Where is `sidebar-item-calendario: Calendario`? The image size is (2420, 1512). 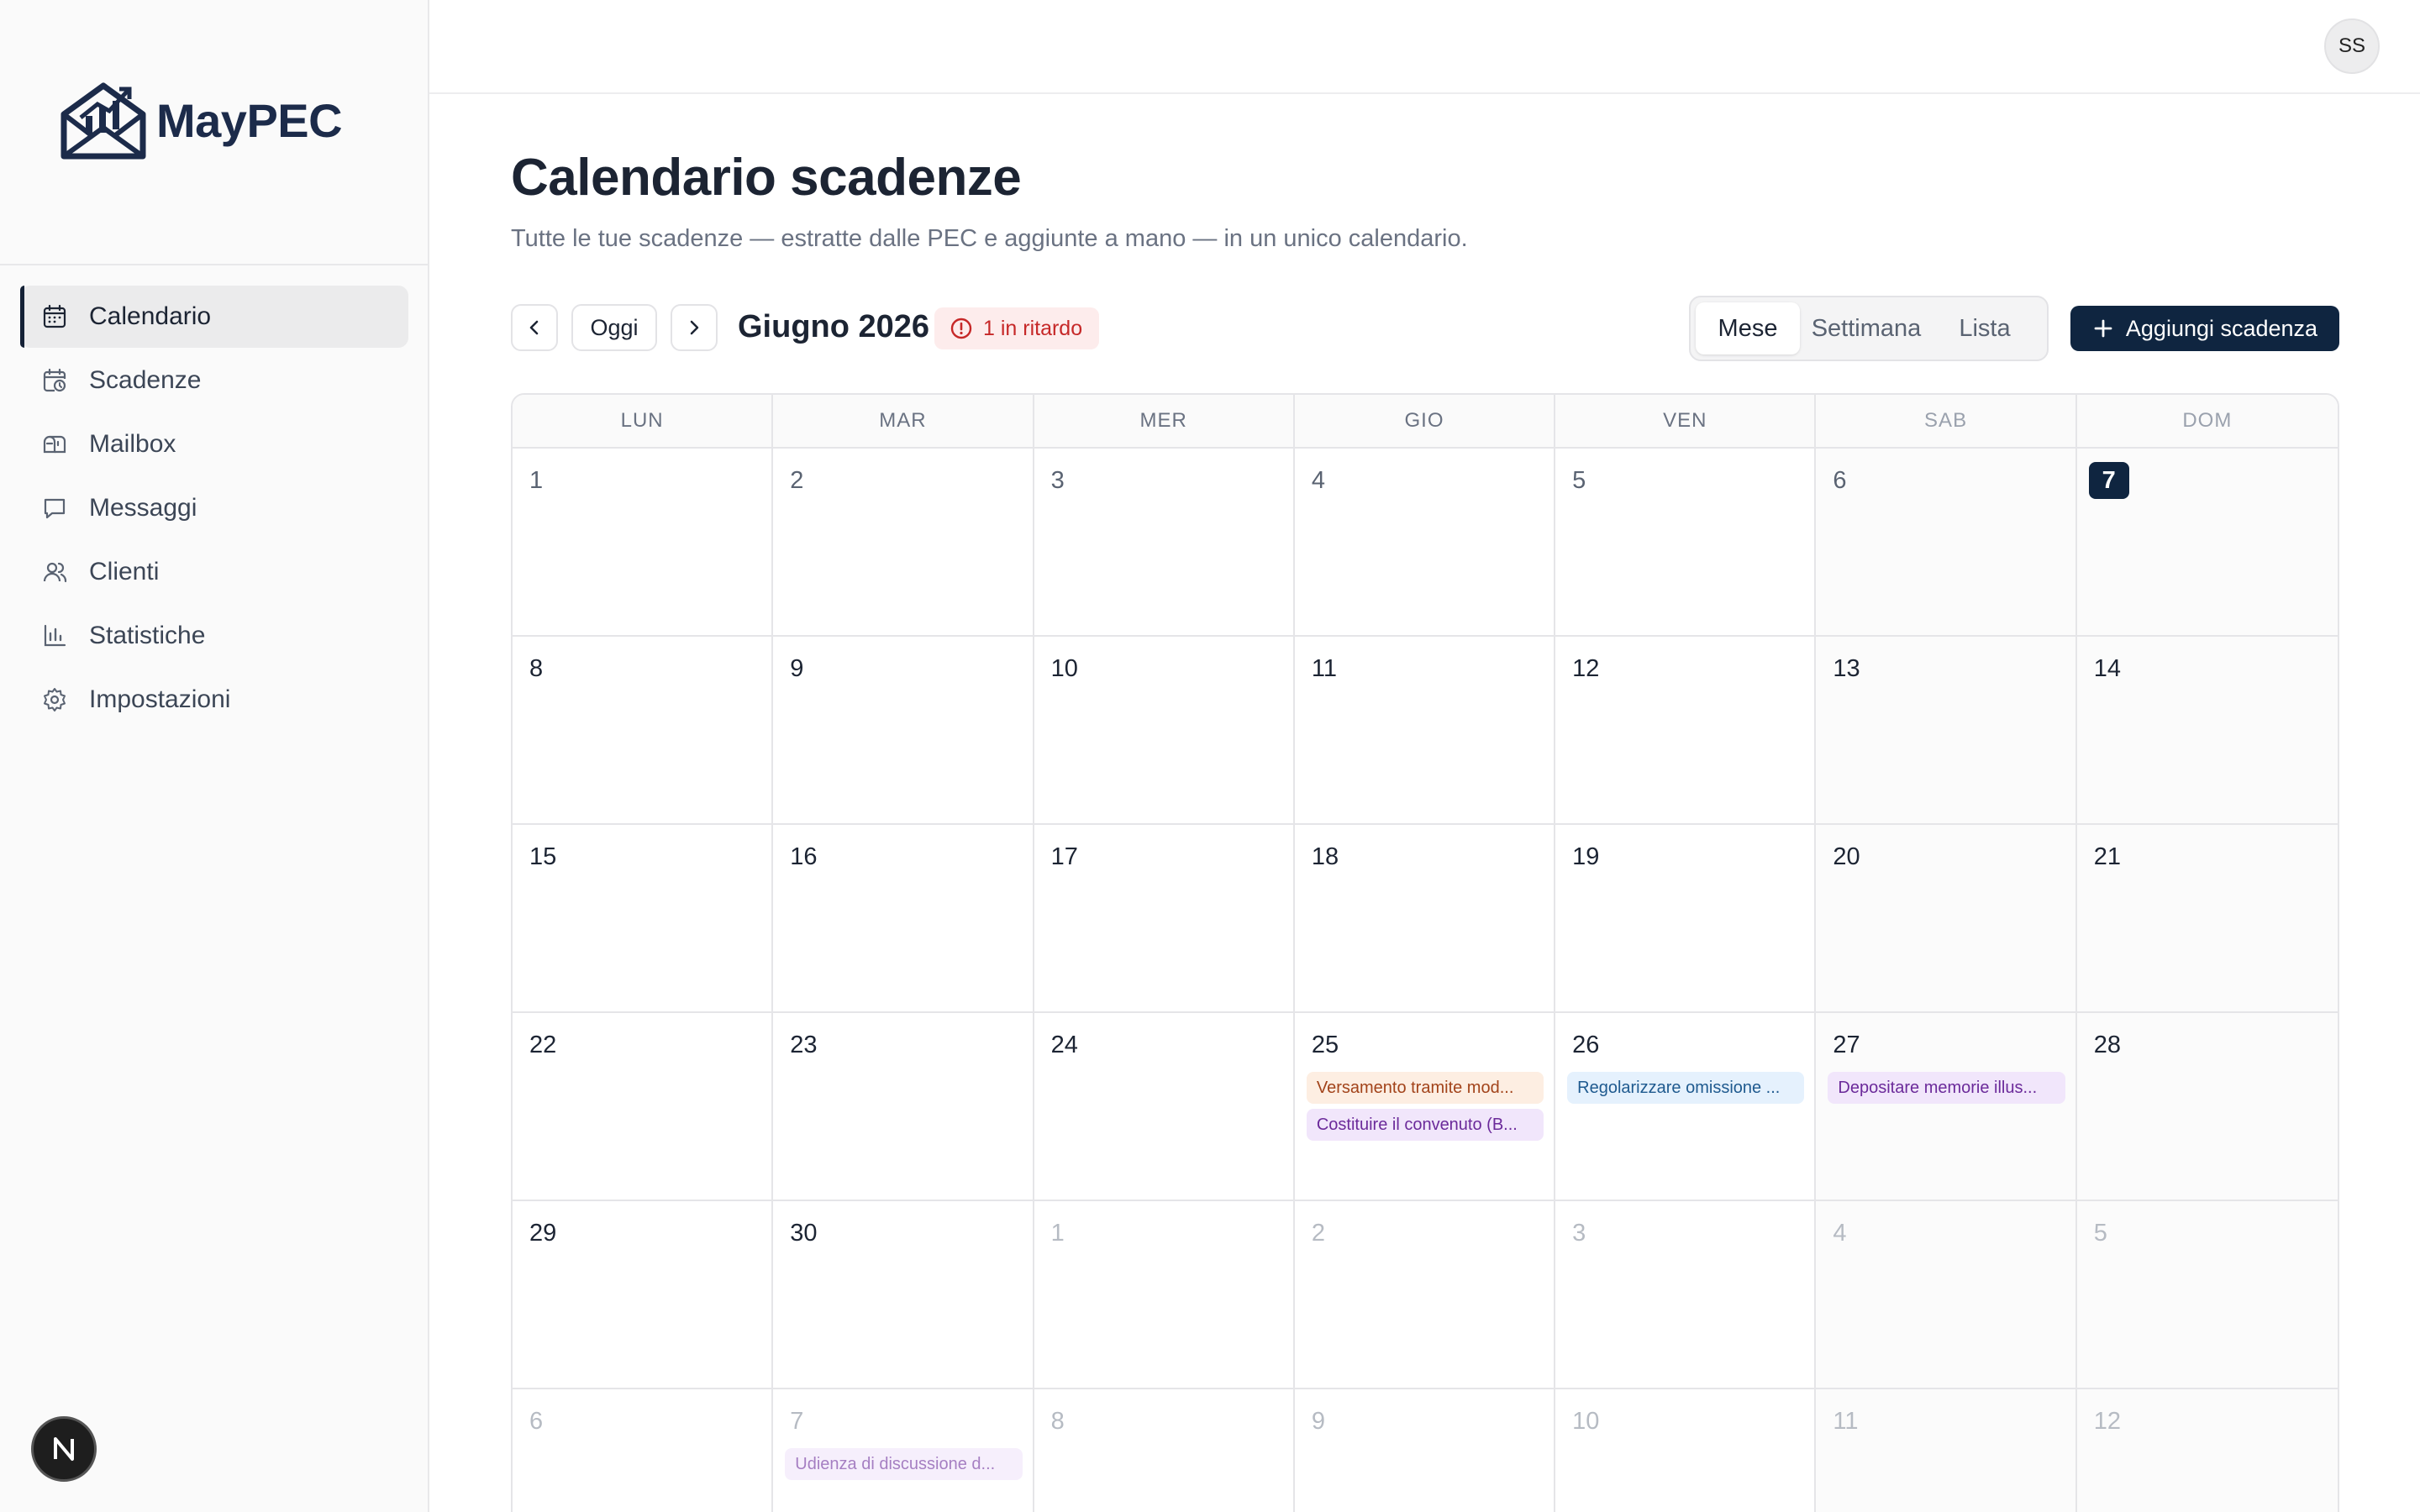
sidebar-item-calendario: Calendario is located at coordinates (214, 317).